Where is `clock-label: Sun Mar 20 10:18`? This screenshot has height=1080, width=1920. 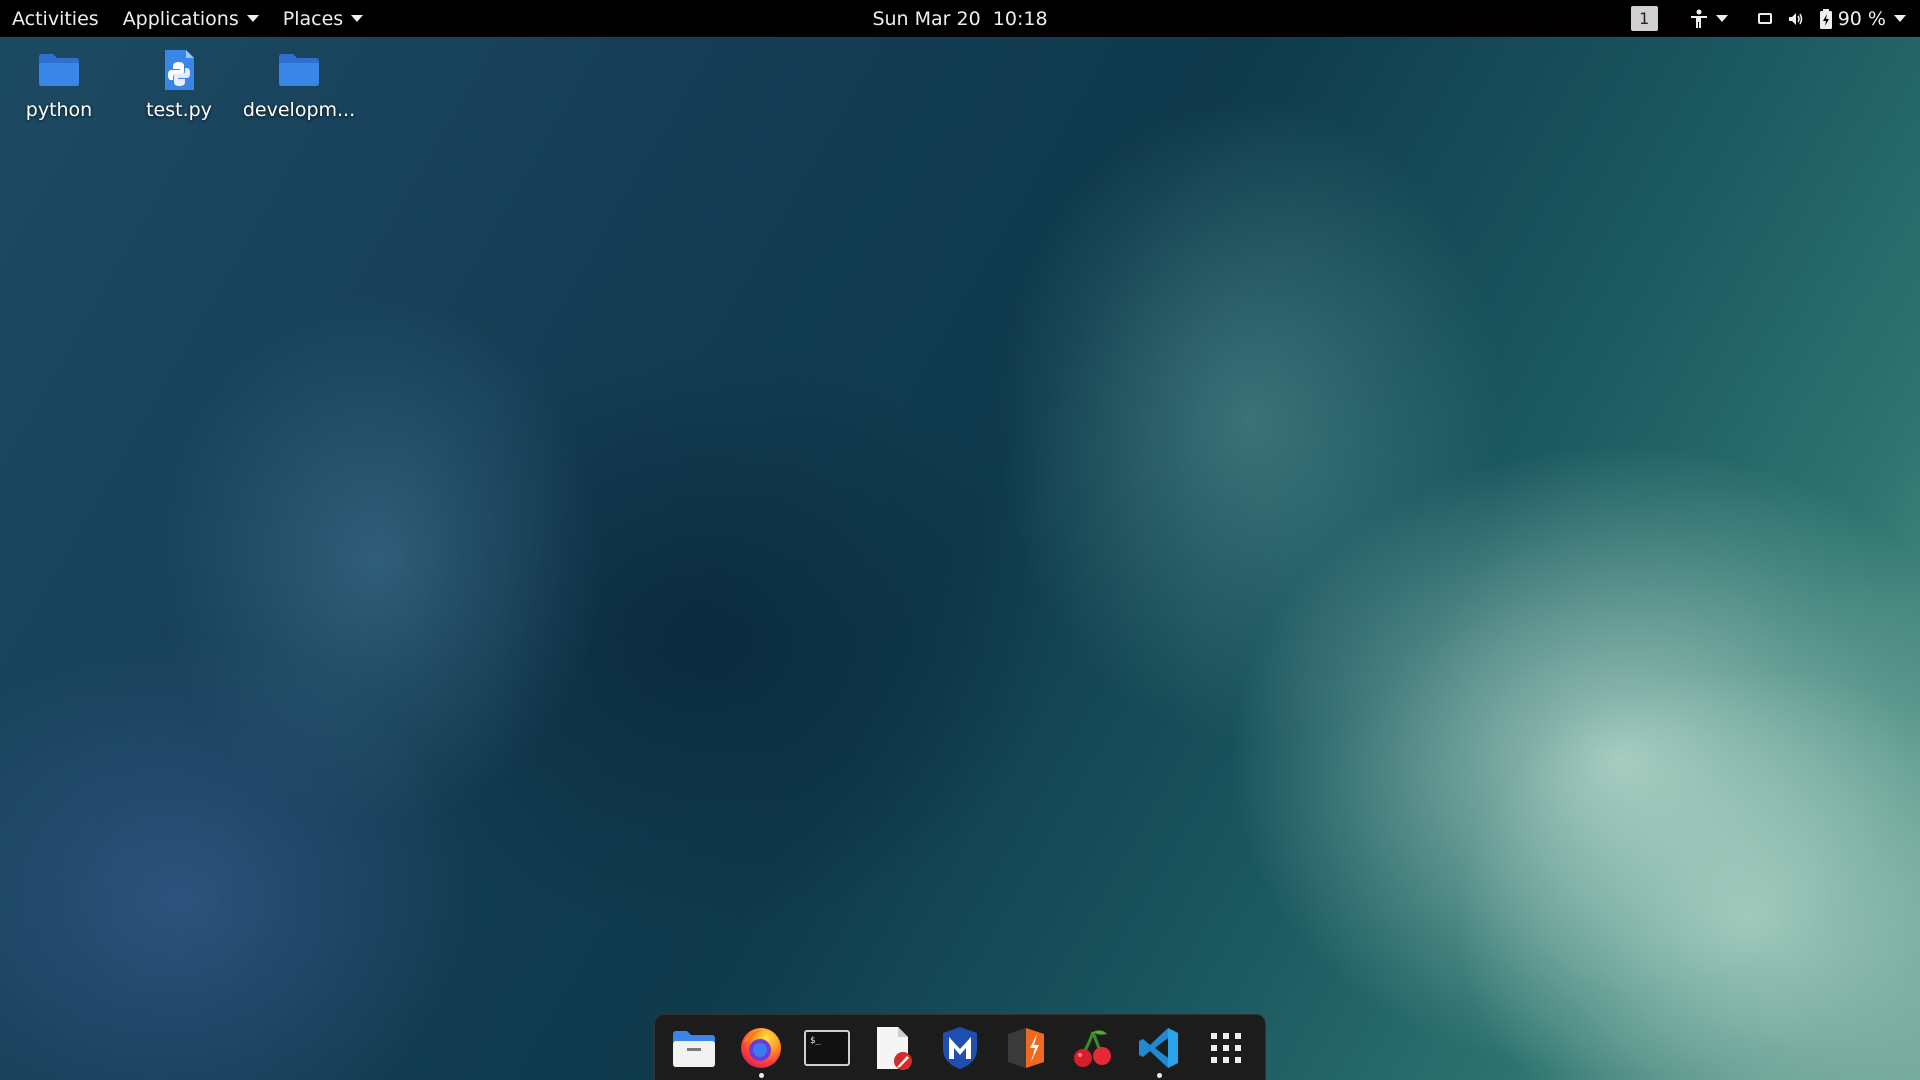
clock-label: Sun Mar 20 10:18 is located at coordinates (960, 18).